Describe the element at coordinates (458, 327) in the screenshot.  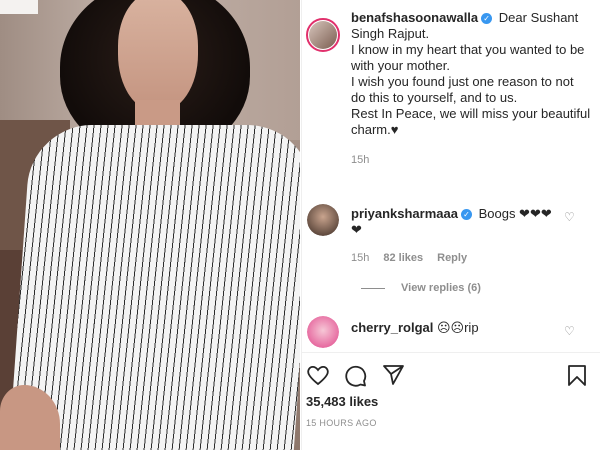
I see `comment-body: ☹☹rip` at that location.